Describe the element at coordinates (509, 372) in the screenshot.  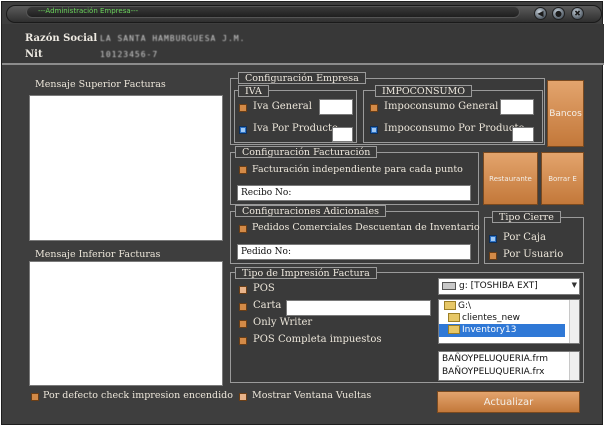
I see `file-item: BAÑOYPELUQUERIA.frx` at that location.